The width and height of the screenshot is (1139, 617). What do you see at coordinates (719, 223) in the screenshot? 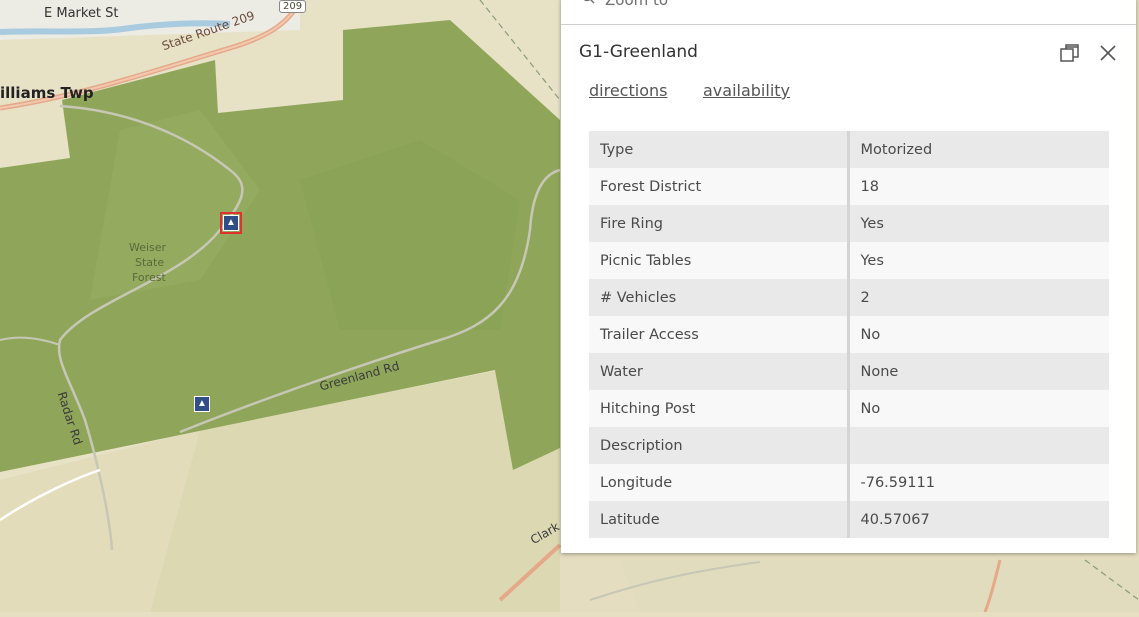
I see `attribute-key: Fire Ring` at bounding box center [719, 223].